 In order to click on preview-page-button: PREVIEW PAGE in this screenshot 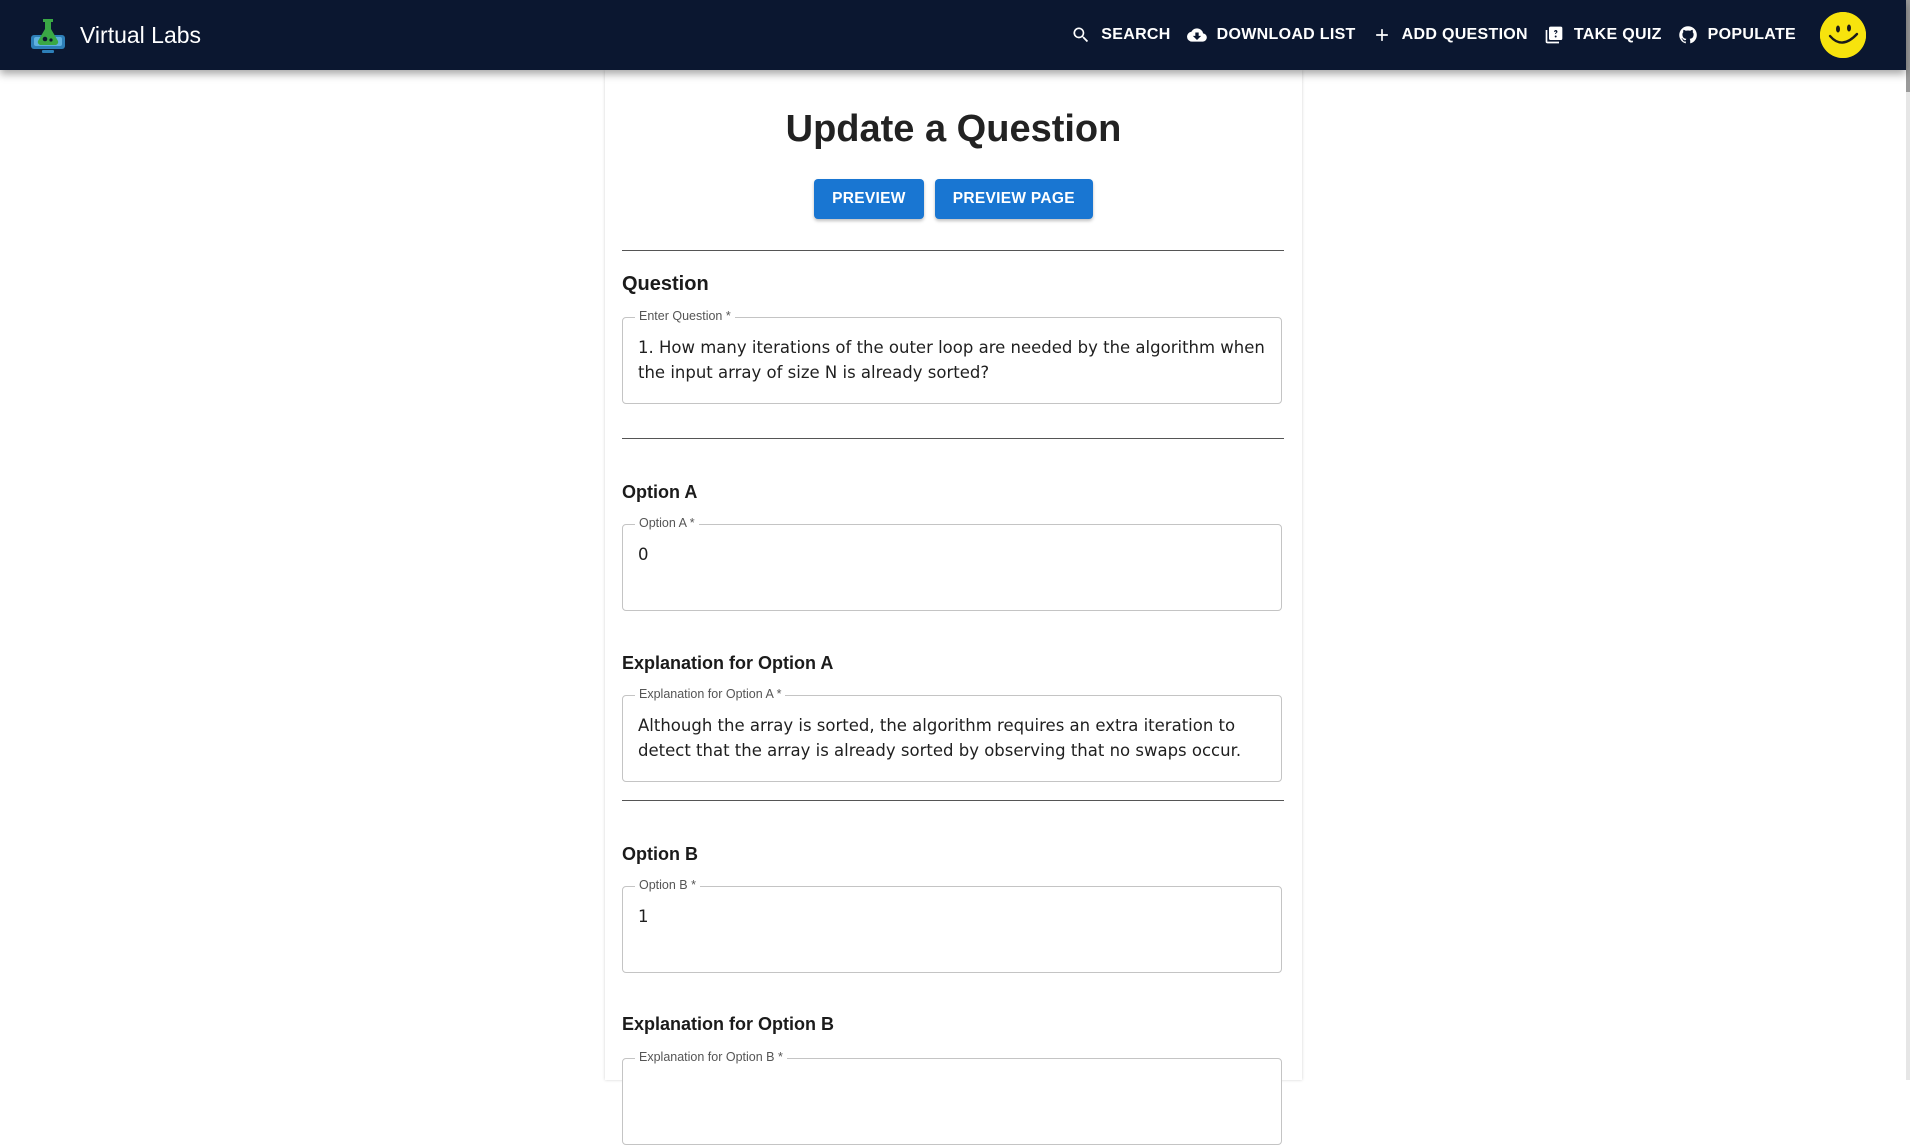, I will do `click(1013, 199)`.